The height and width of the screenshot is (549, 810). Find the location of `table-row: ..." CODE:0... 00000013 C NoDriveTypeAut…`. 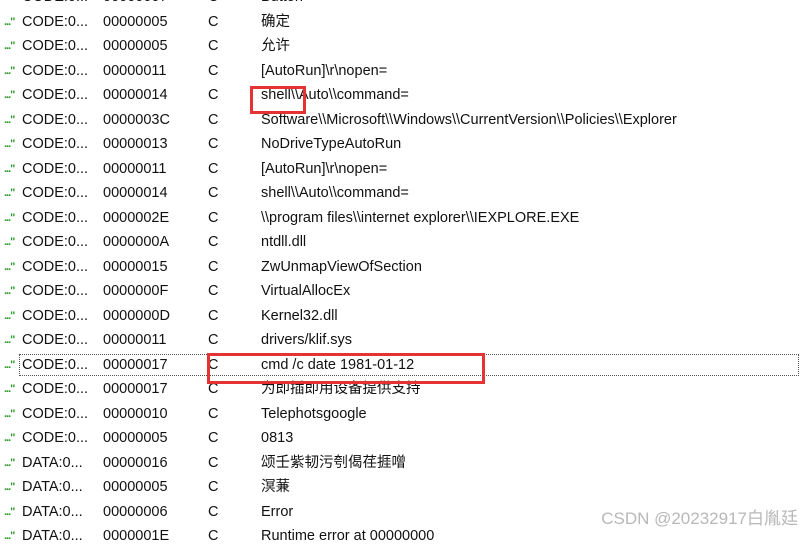

table-row: ..." CODE:0... 00000013 C NoDriveTypeAut… is located at coordinates (405, 144).